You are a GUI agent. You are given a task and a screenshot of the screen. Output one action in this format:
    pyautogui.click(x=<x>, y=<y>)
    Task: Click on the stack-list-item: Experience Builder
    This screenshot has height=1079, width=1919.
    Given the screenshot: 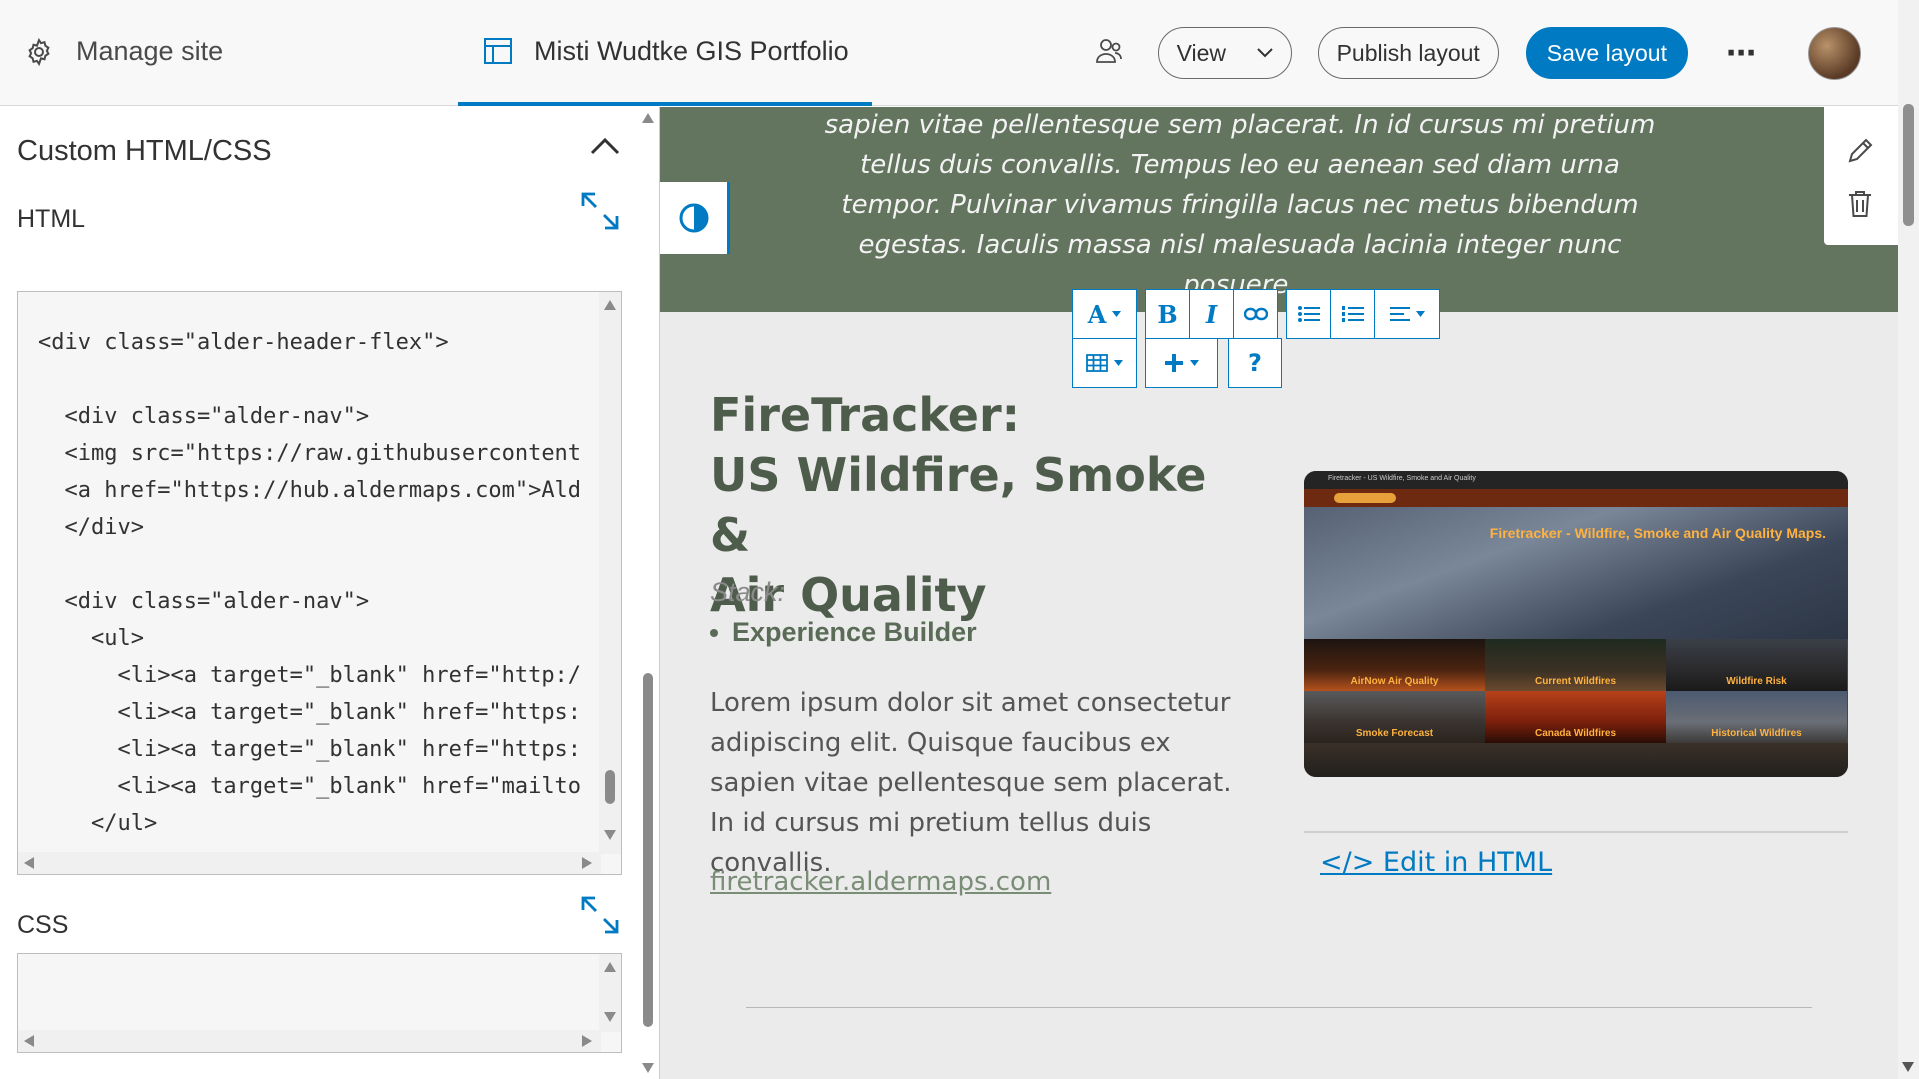 What is the action you would take?
    pyautogui.click(x=843, y=632)
    